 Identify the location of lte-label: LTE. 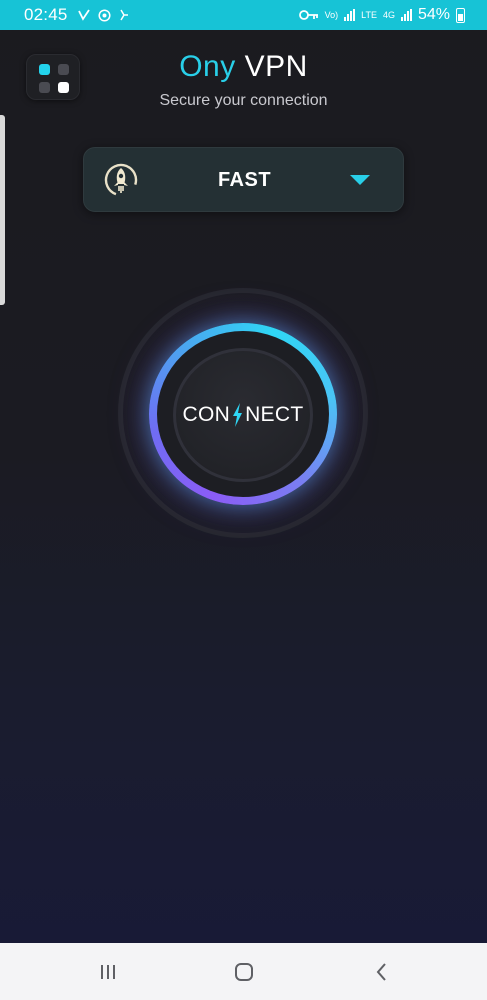
(369, 15).